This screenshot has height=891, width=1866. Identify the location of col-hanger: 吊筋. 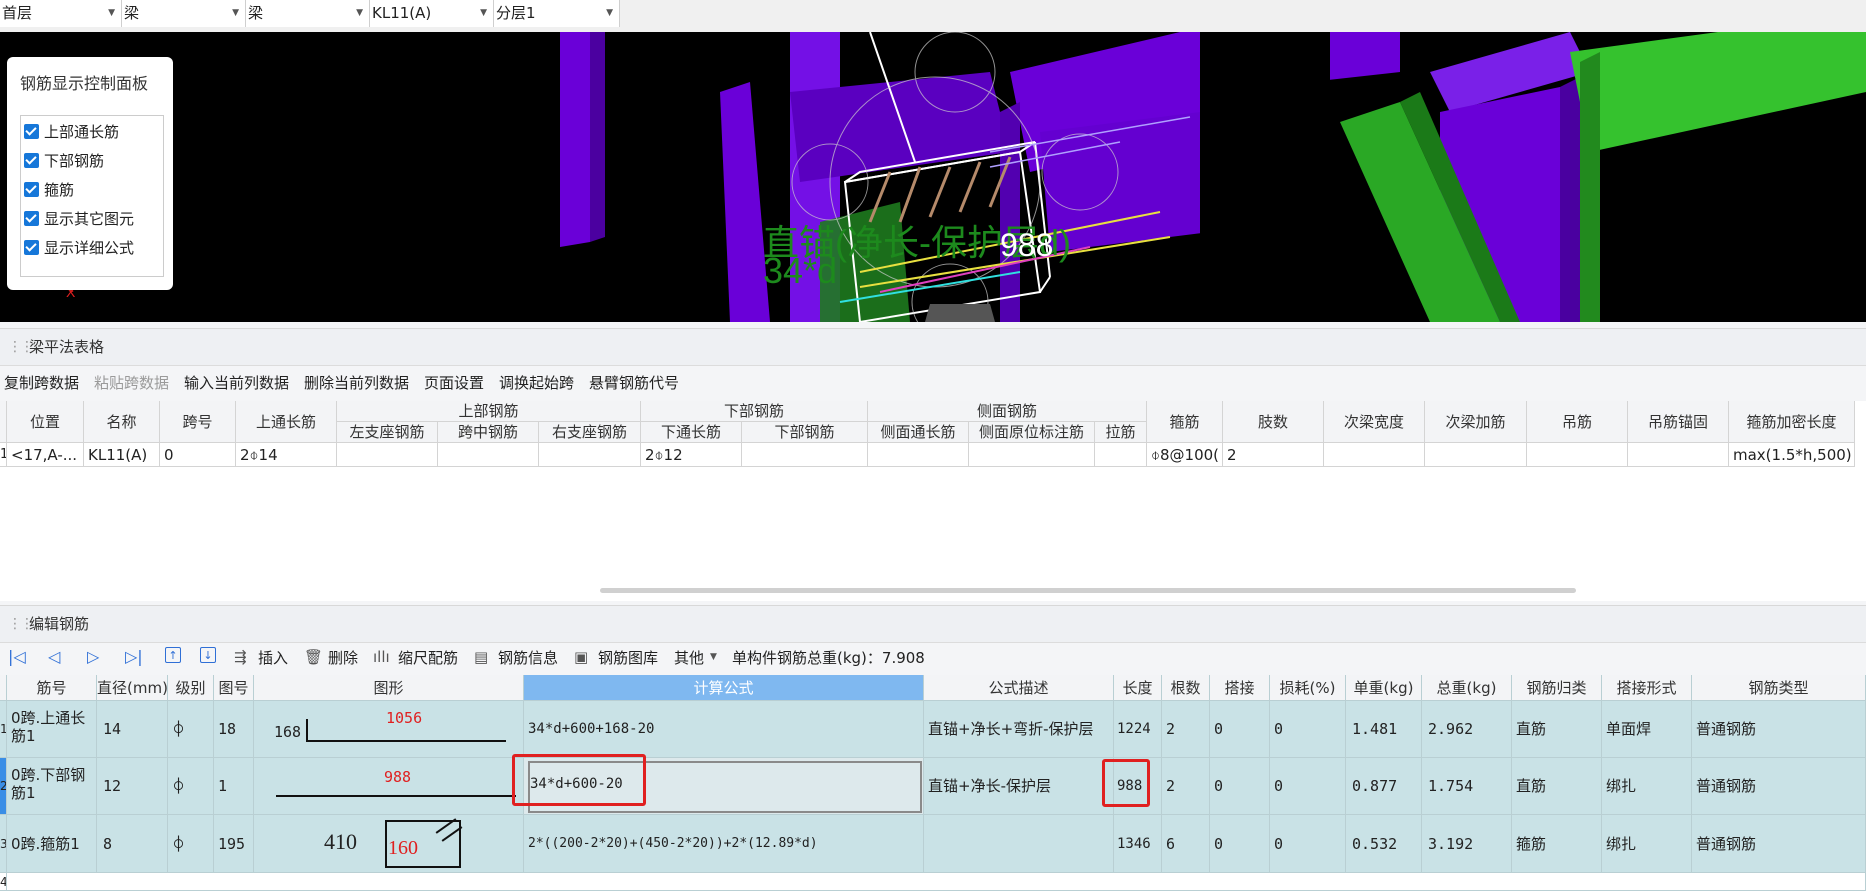
(1577, 422).